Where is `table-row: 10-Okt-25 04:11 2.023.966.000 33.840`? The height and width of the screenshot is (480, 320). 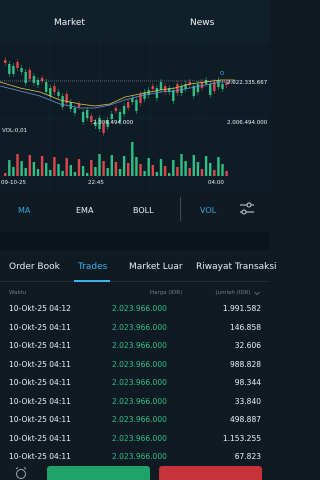
table-row: 10-Okt-25 04:11 2.023.966.000 33.840 is located at coordinates (135, 402).